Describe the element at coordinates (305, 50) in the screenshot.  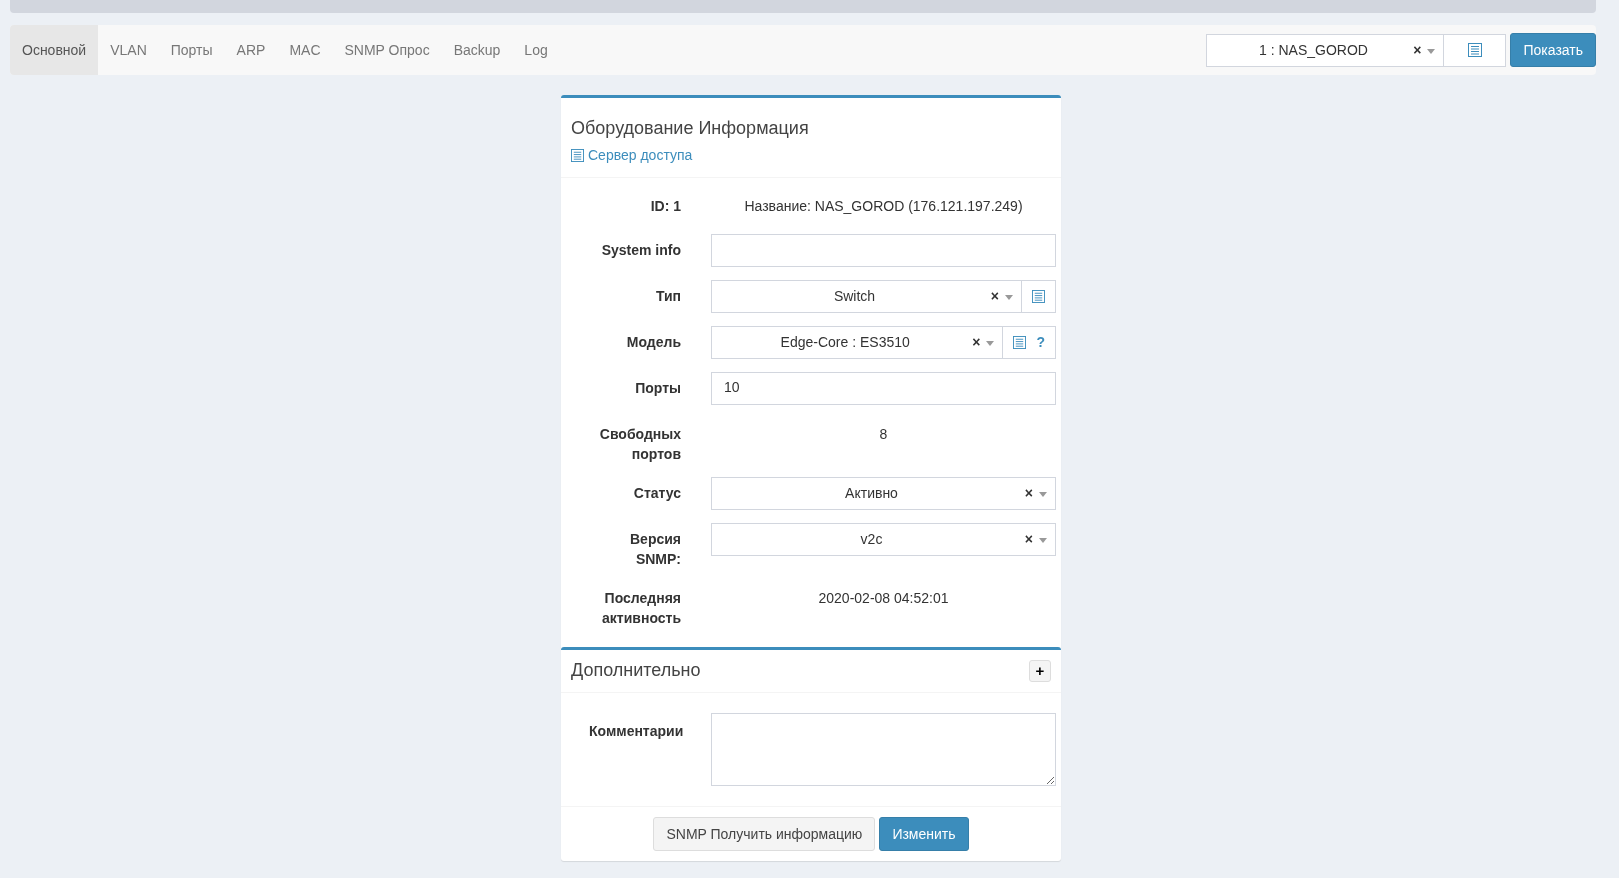
I see `tab: MAC` at that location.